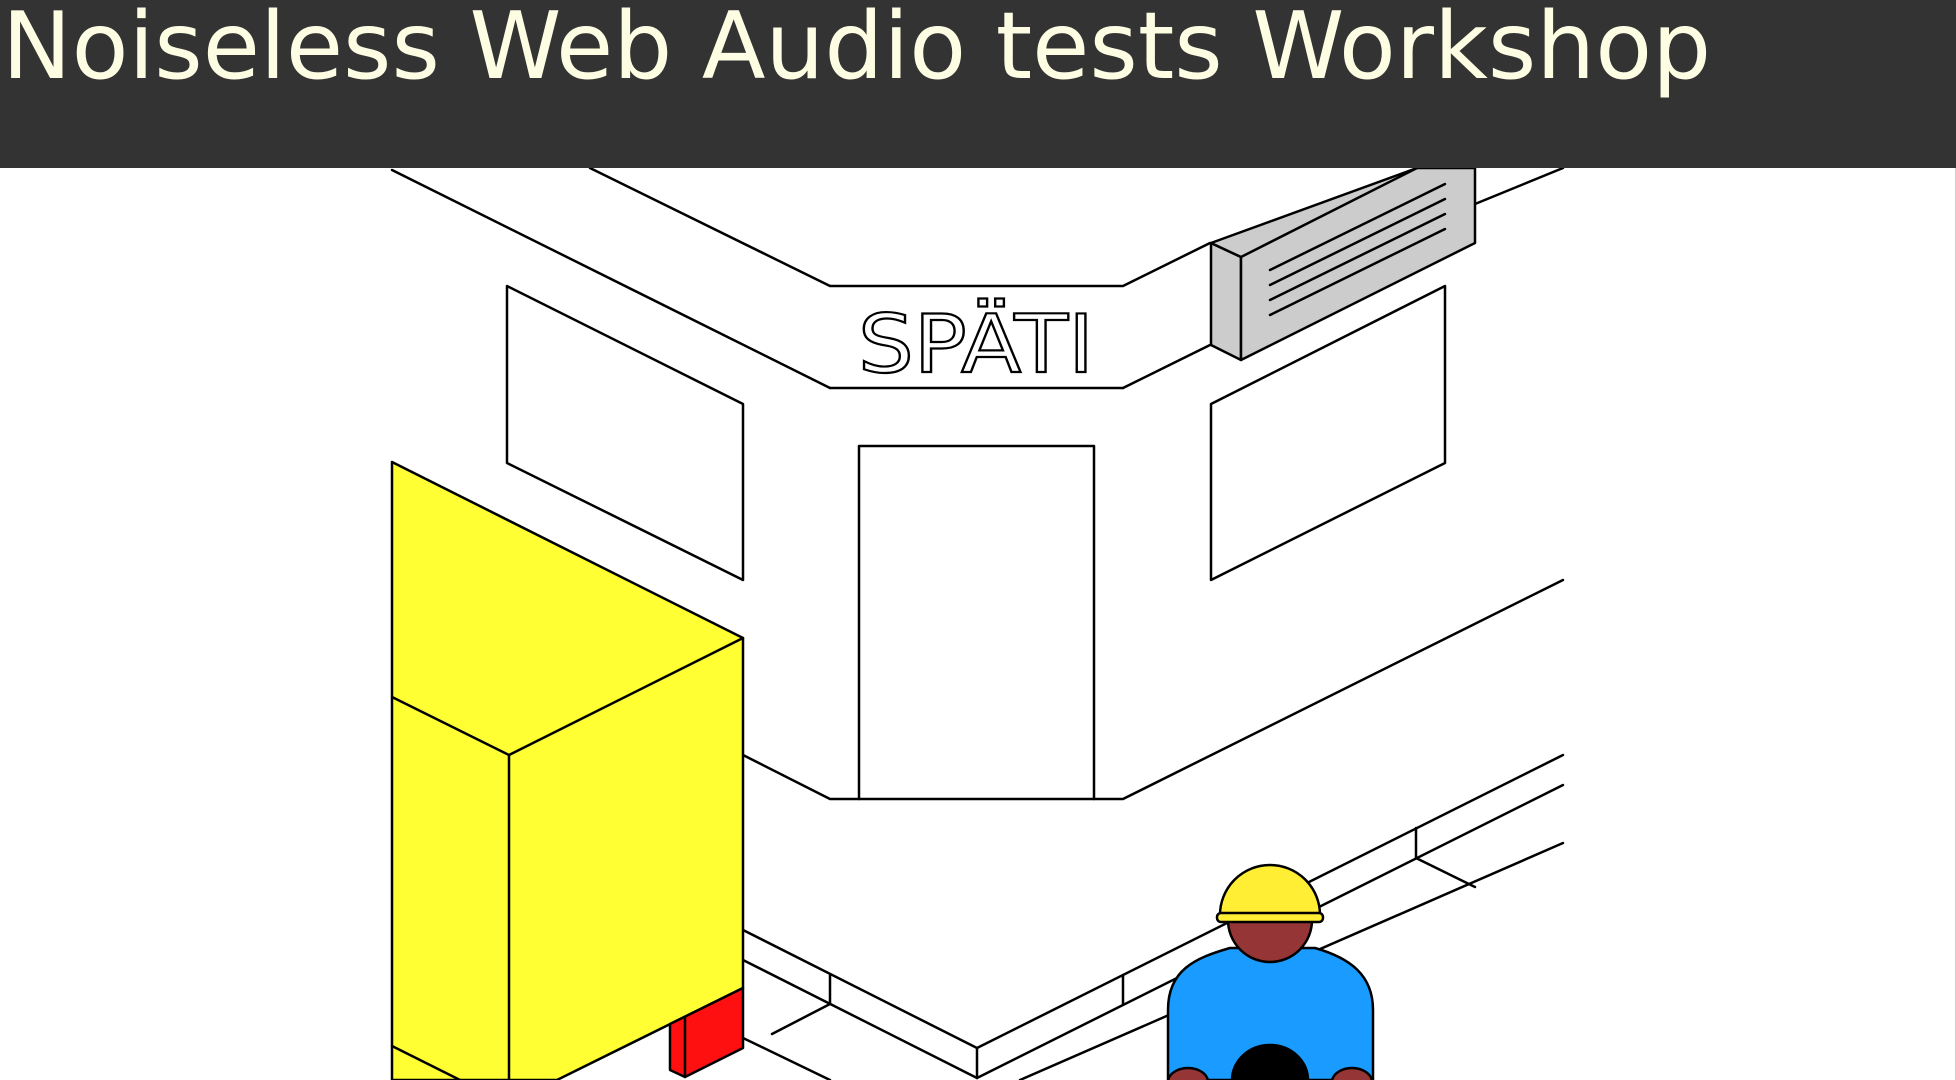 Image resolution: width=1956 pixels, height=1080 pixels. What do you see at coordinates (1270, 971) in the screenshot?
I see `worker-person` at bounding box center [1270, 971].